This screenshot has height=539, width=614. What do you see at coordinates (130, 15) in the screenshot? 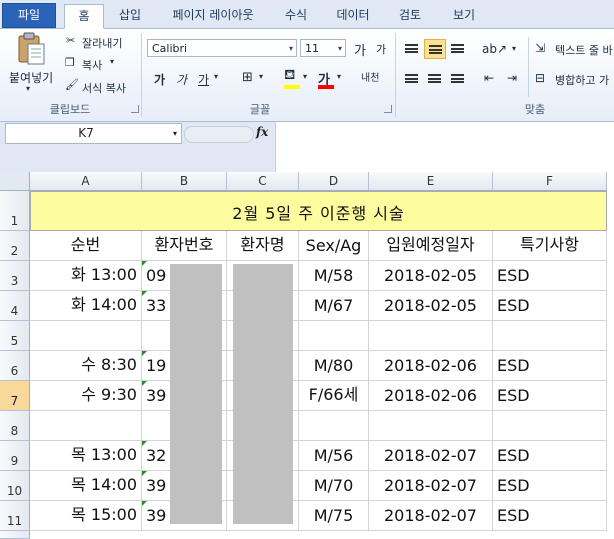
I see `tab-insert: 삽입` at bounding box center [130, 15].